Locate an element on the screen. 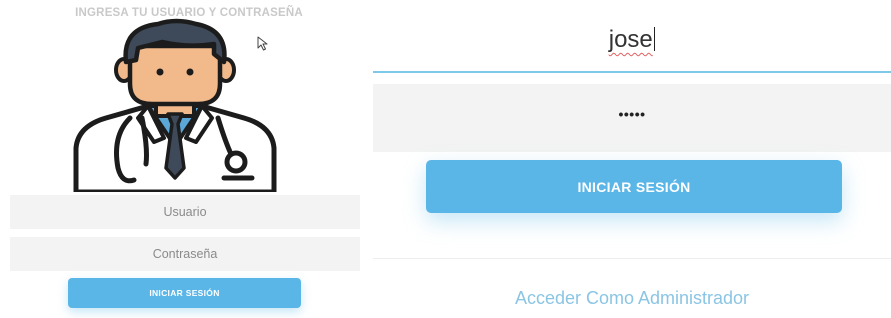  mouse-cursor-icon is located at coordinates (262, 43).